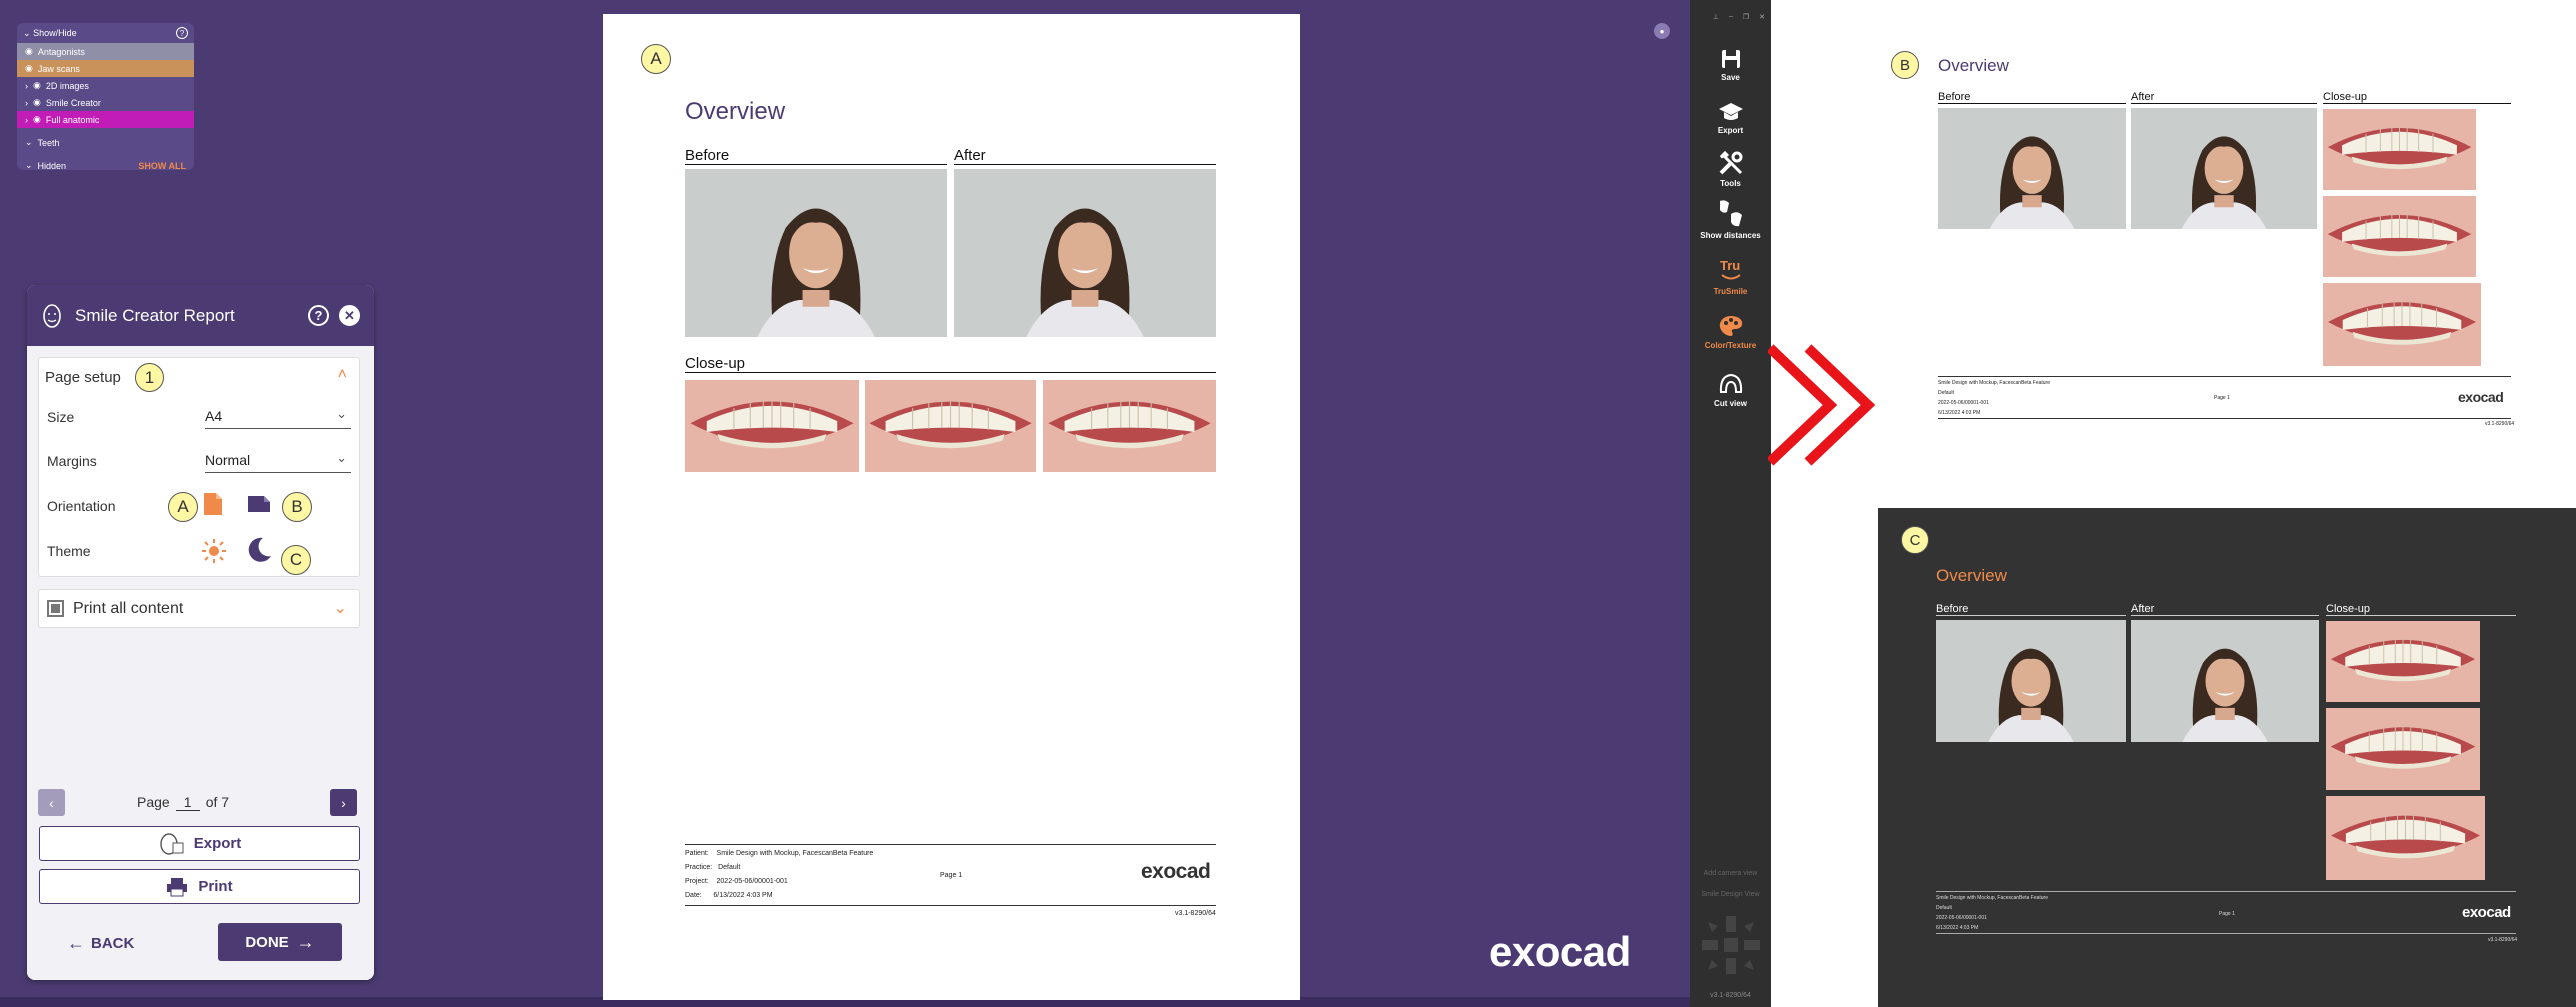  I want to click on done-button: DONE →, so click(280, 942).